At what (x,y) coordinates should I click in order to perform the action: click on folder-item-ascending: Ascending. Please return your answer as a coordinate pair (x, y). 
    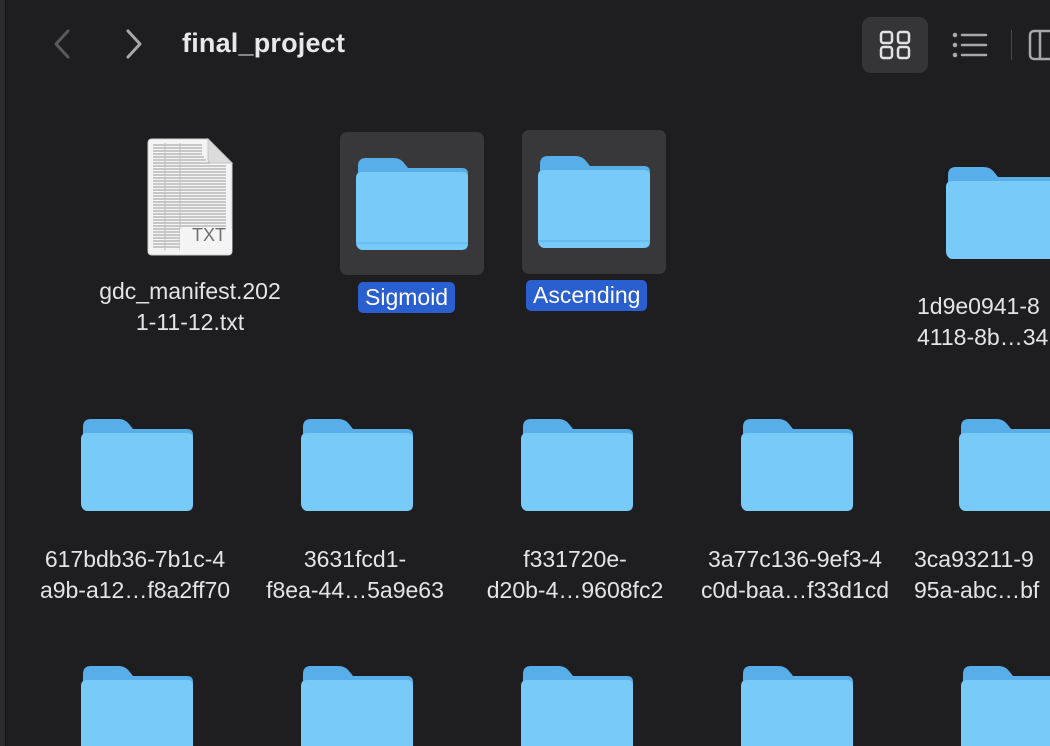
    Looking at the image, I should click on (597, 225).